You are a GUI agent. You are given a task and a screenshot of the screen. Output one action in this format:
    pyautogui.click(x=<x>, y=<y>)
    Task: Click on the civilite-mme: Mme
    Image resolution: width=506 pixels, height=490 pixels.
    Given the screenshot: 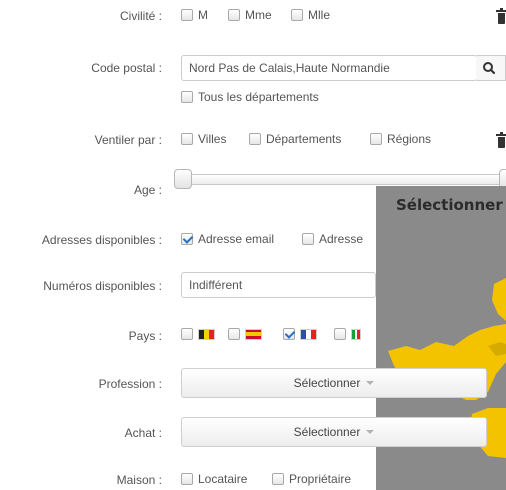 What is the action you would take?
    pyautogui.click(x=250, y=15)
    